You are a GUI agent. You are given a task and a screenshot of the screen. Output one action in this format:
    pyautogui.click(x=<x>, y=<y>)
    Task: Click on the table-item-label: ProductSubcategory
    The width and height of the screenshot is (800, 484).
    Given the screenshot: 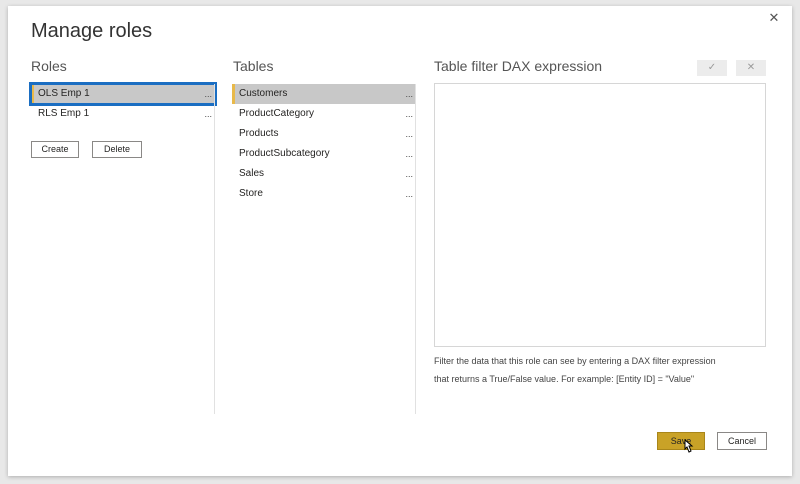 What is the action you would take?
    pyautogui.click(x=284, y=153)
    